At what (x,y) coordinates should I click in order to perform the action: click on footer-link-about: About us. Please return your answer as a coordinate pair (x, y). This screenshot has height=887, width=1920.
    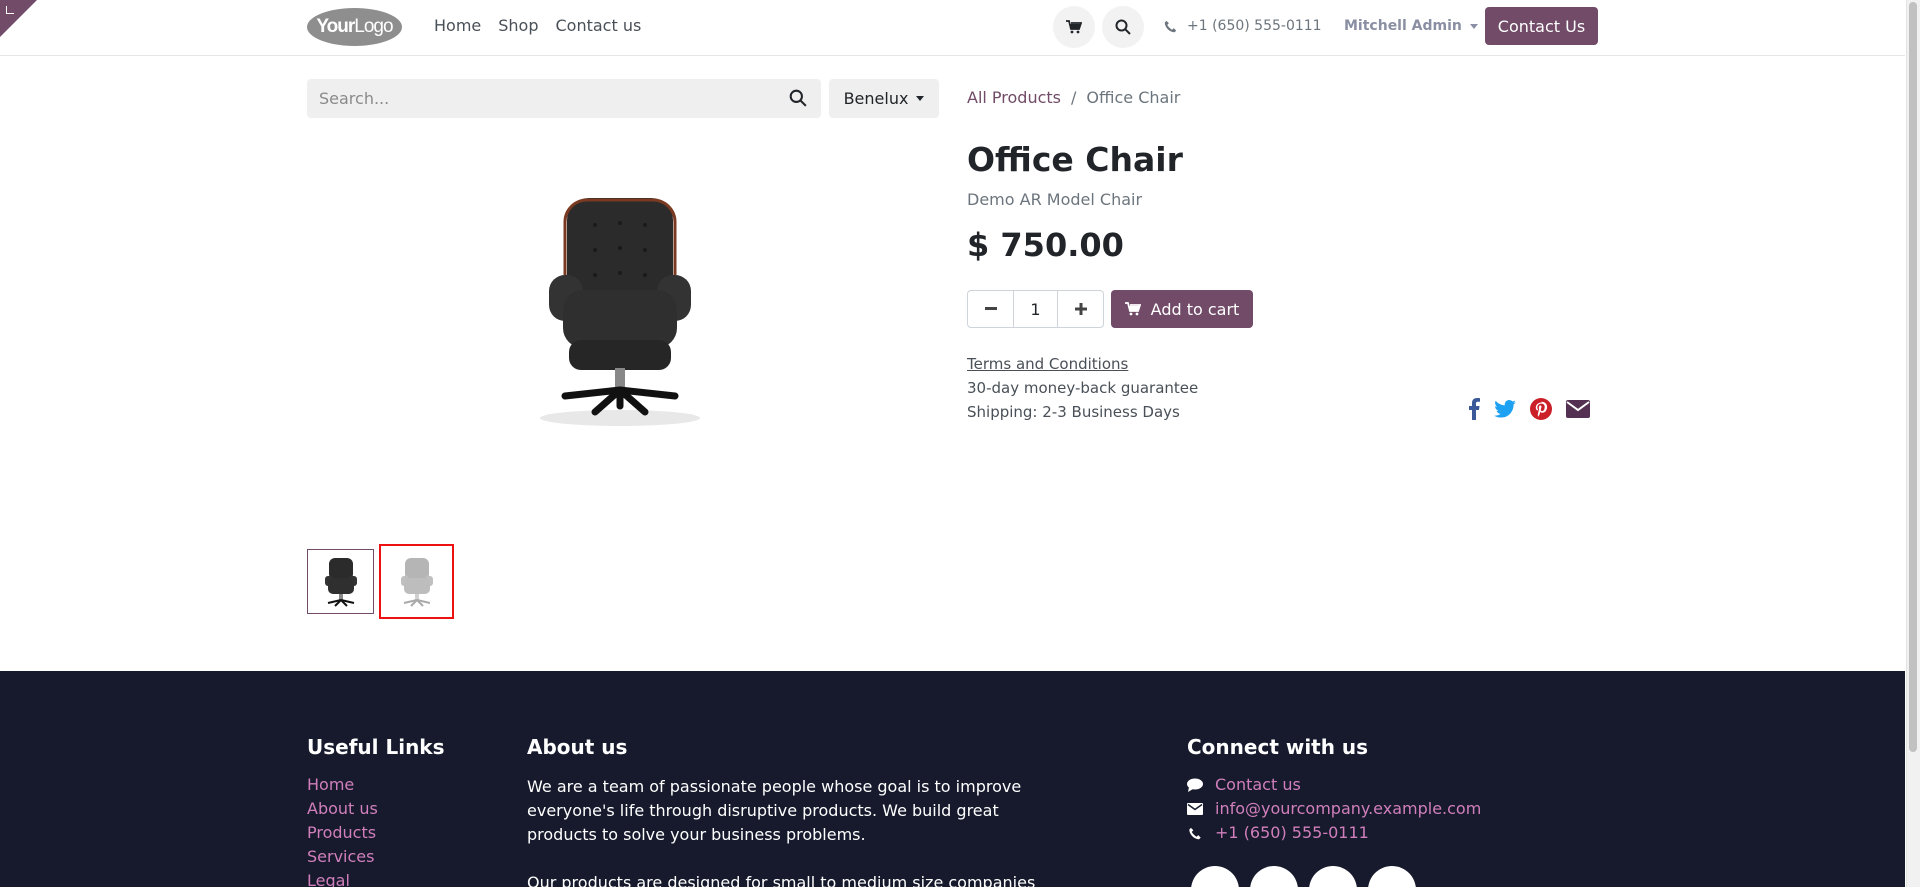
    Looking at the image, I should click on (342, 809).